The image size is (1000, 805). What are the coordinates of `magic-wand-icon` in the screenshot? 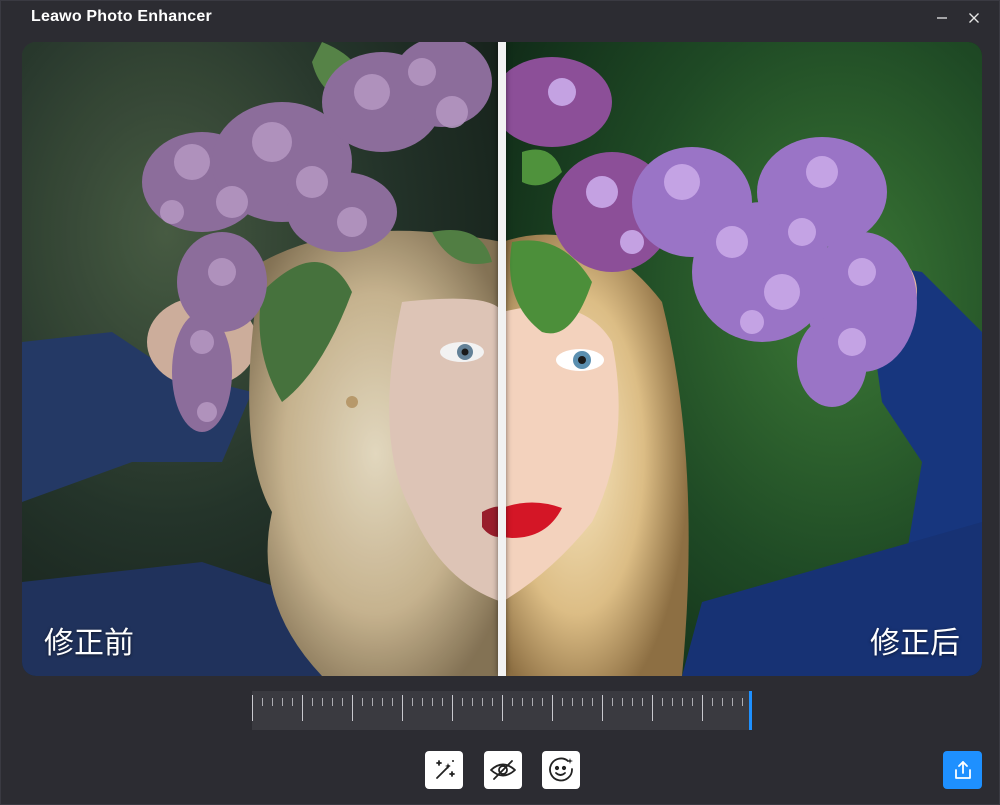 It's located at (445, 769).